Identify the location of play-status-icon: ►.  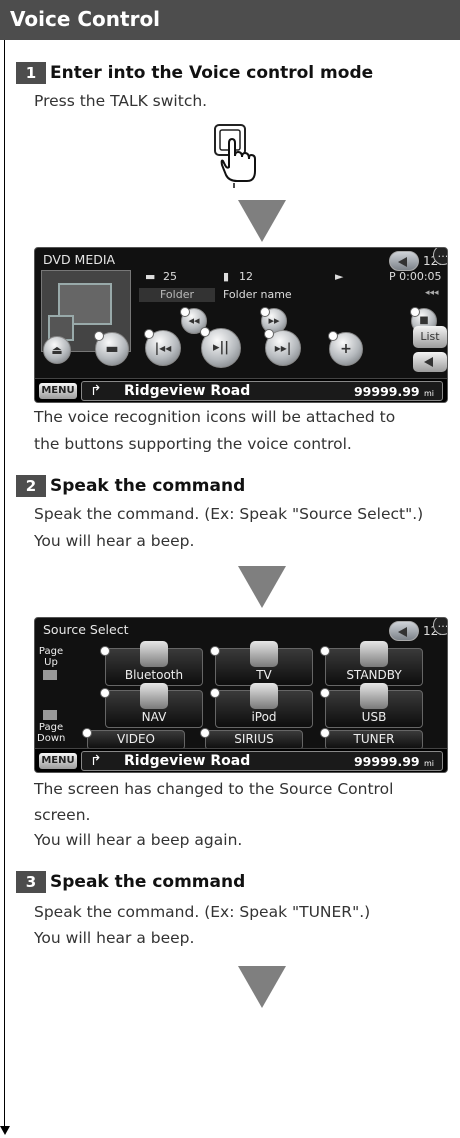
(339, 276).